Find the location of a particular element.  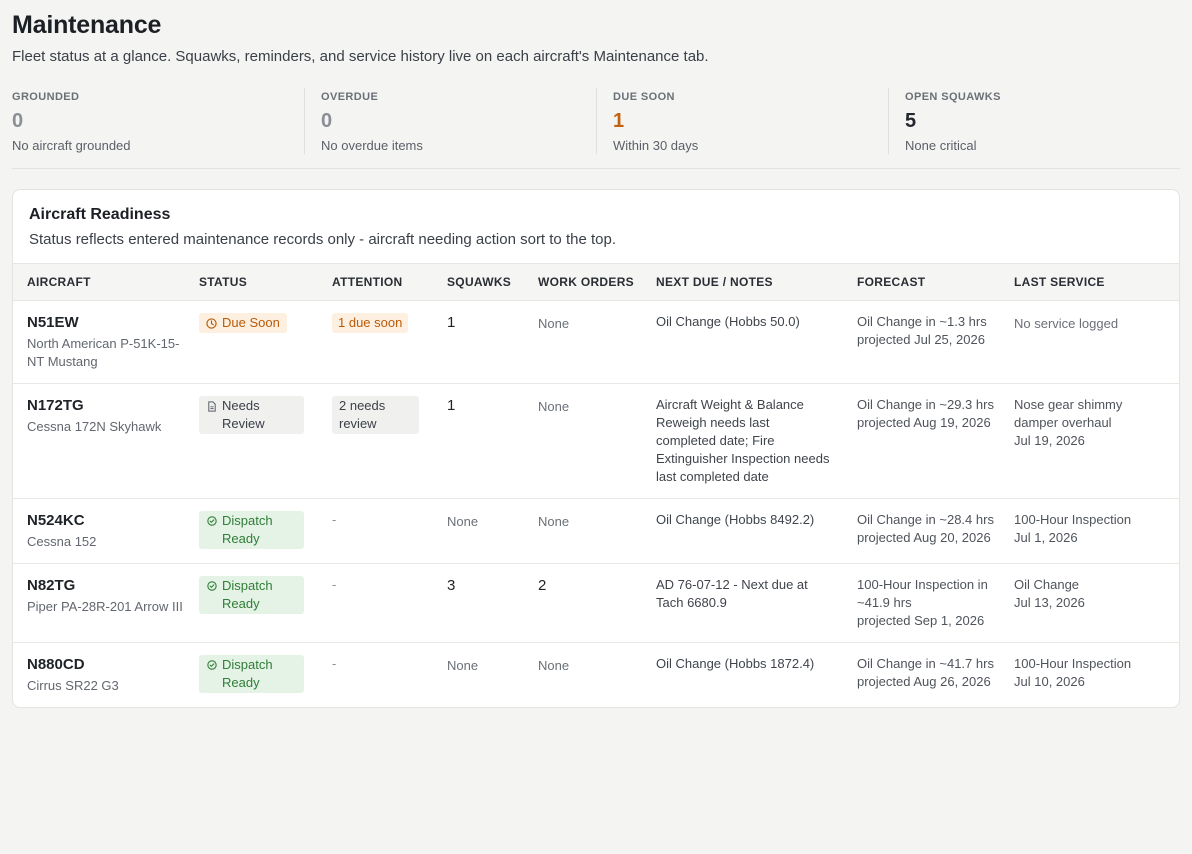

status-label: Needs Review is located at coordinates (243, 414).